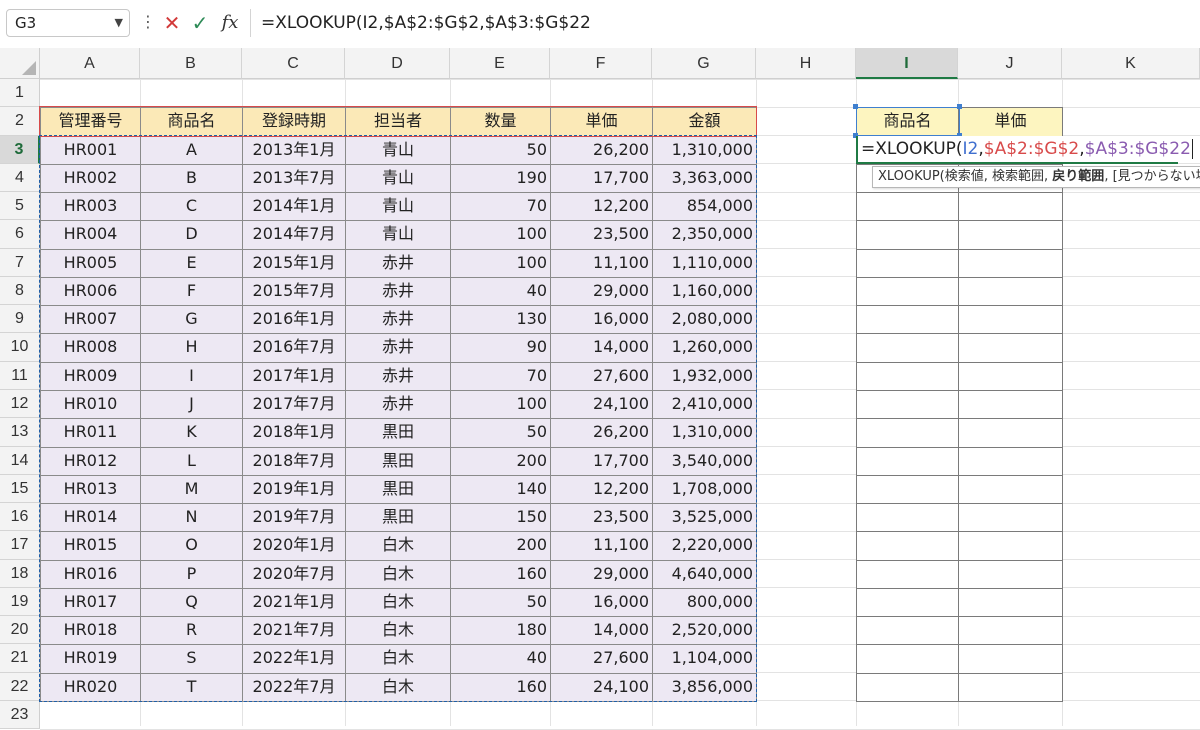 The height and width of the screenshot is (730, 1200). I want to click on table-cell: 23,500, so click(601, 518).